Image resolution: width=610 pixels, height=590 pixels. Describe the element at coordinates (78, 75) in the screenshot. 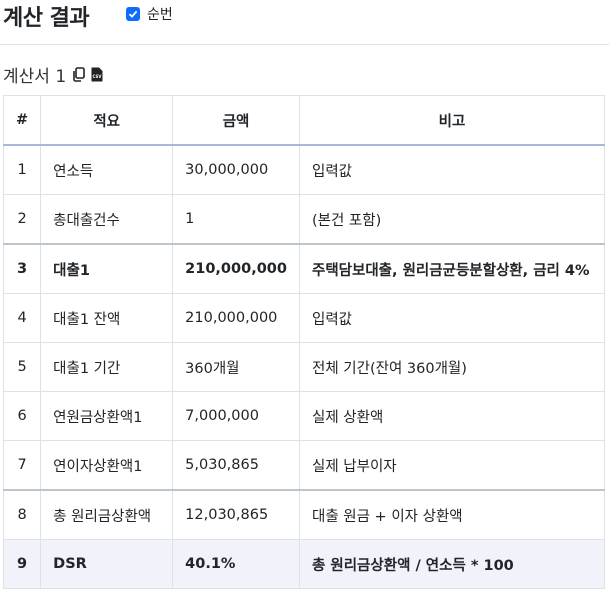

I see `copy-icon` at that location.